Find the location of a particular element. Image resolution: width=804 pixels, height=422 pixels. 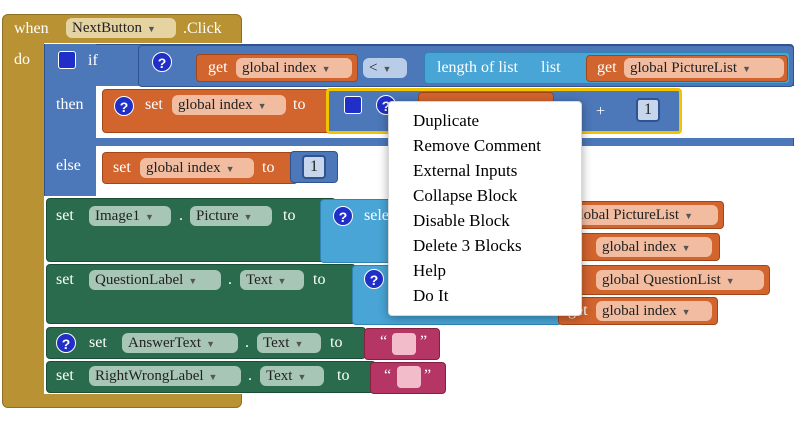

menu-item-disable-block: Disable Block is located at coordinates (461, 221).